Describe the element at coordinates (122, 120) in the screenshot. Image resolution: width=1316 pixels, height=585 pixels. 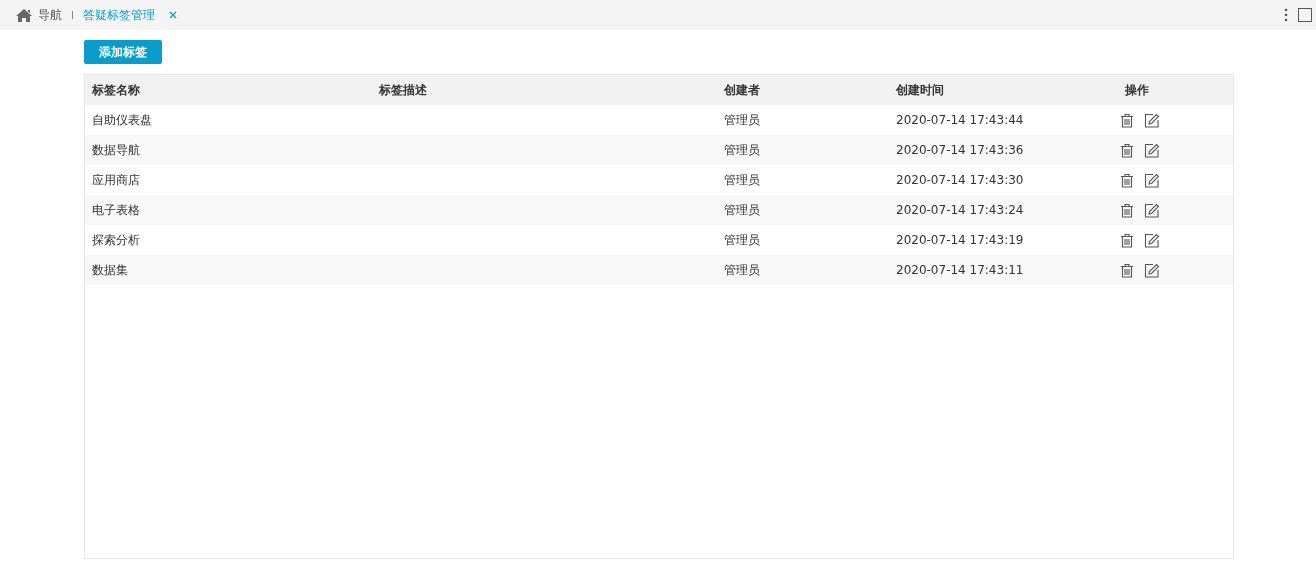
I see `table-cell-text: 自助仪表盘` at that location.